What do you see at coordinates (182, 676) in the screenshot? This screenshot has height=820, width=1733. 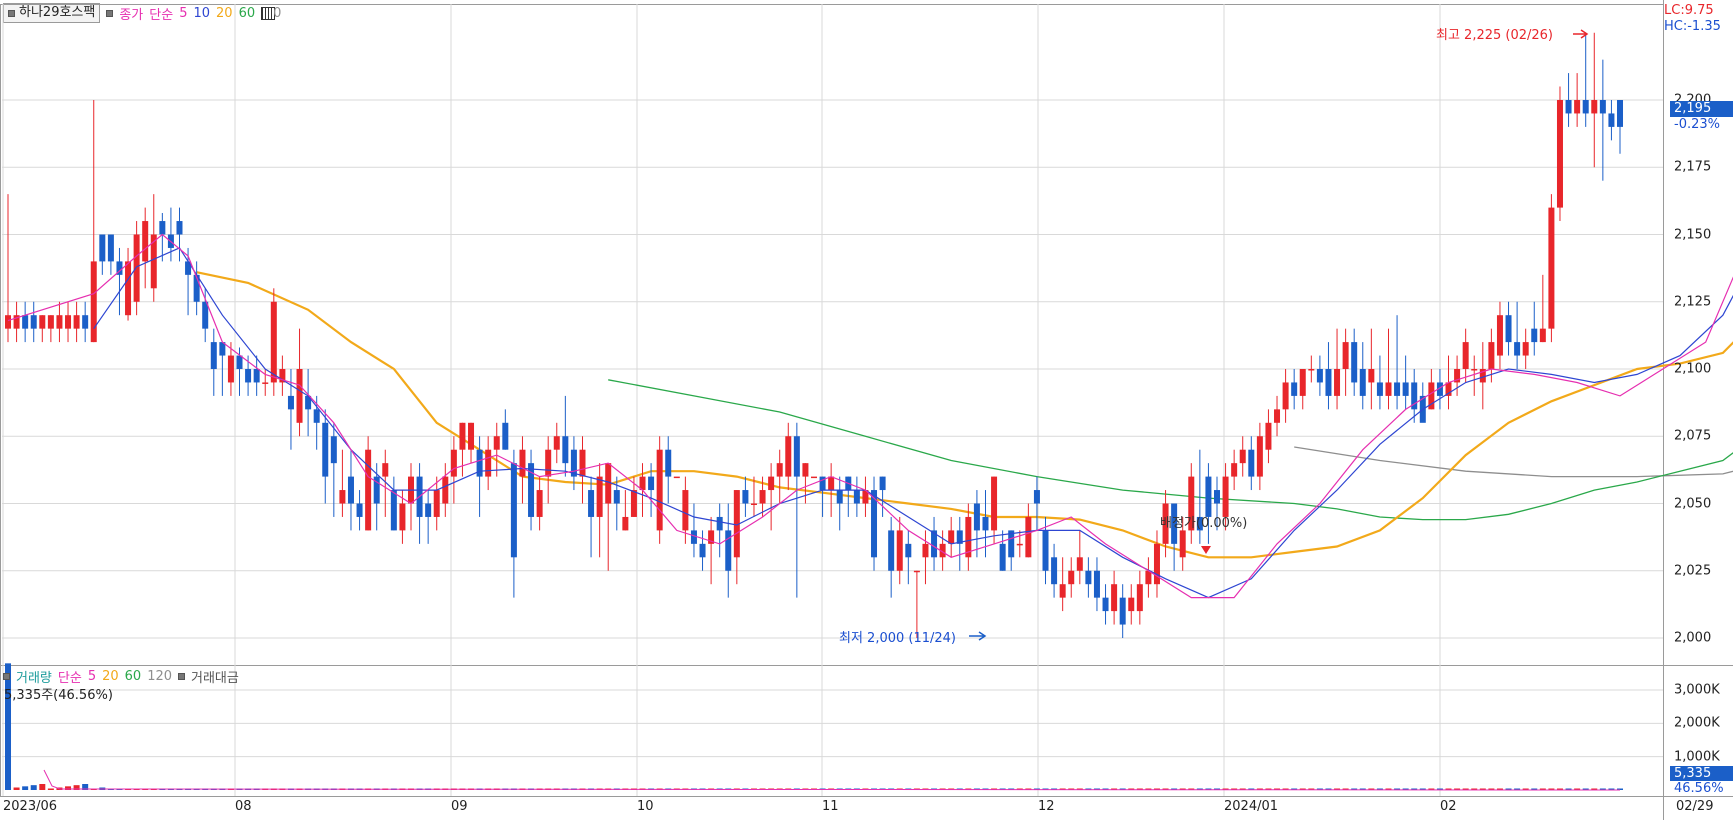 I see `square-icon` at bounding box center [182, 676].